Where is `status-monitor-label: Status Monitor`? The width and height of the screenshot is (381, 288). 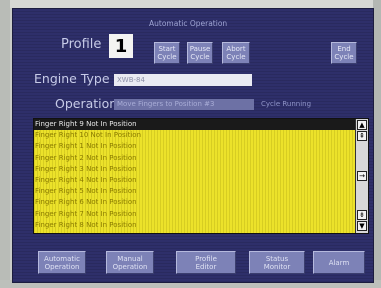 status-monitor-label: Status Monitor is located at coordinates (277, 262).